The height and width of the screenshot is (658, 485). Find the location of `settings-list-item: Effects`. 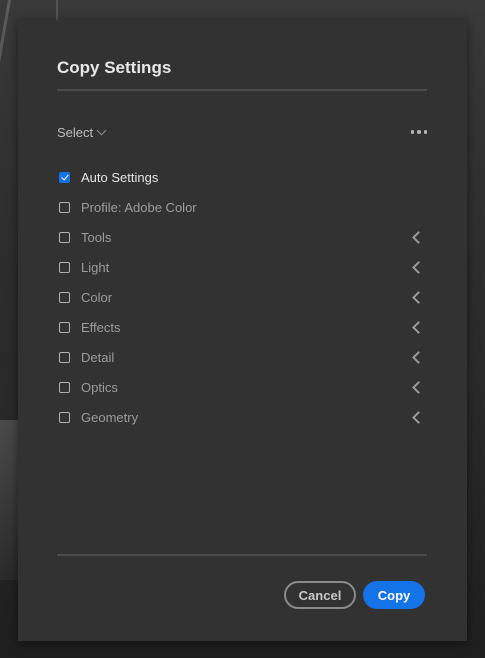

settings-list-item: Effects is located at coordinates (242, 327).